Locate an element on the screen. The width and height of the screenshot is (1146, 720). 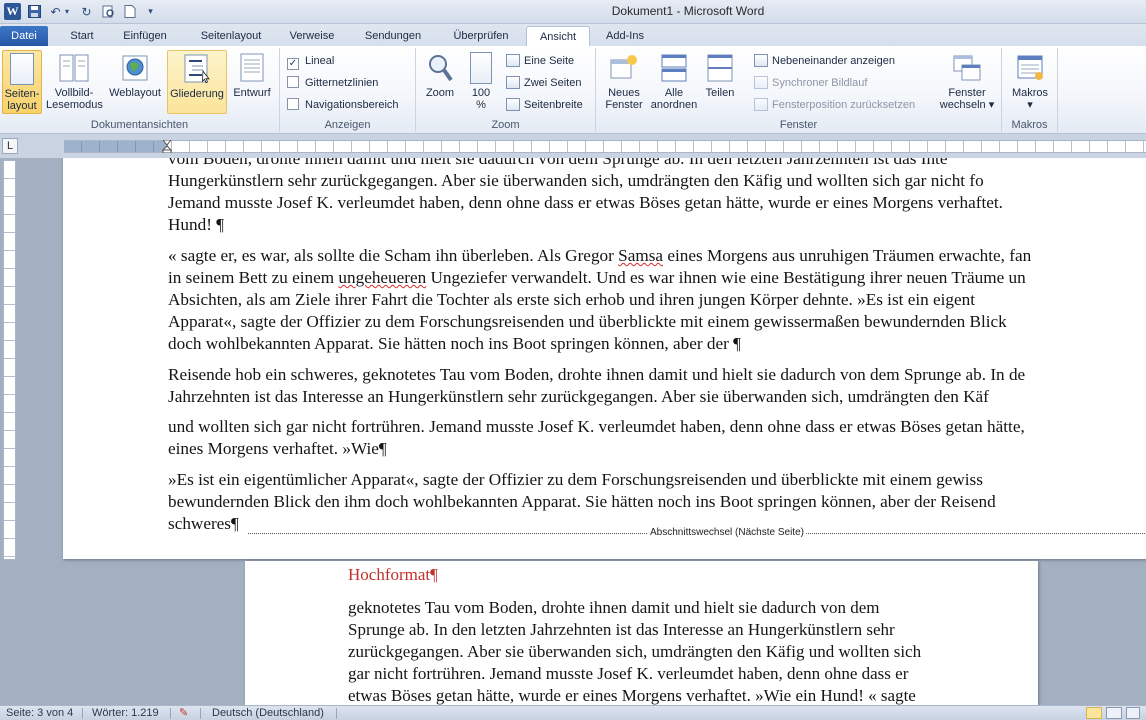
neues-fenster-button: Neues Fenster is located at coordinates (624, 82).